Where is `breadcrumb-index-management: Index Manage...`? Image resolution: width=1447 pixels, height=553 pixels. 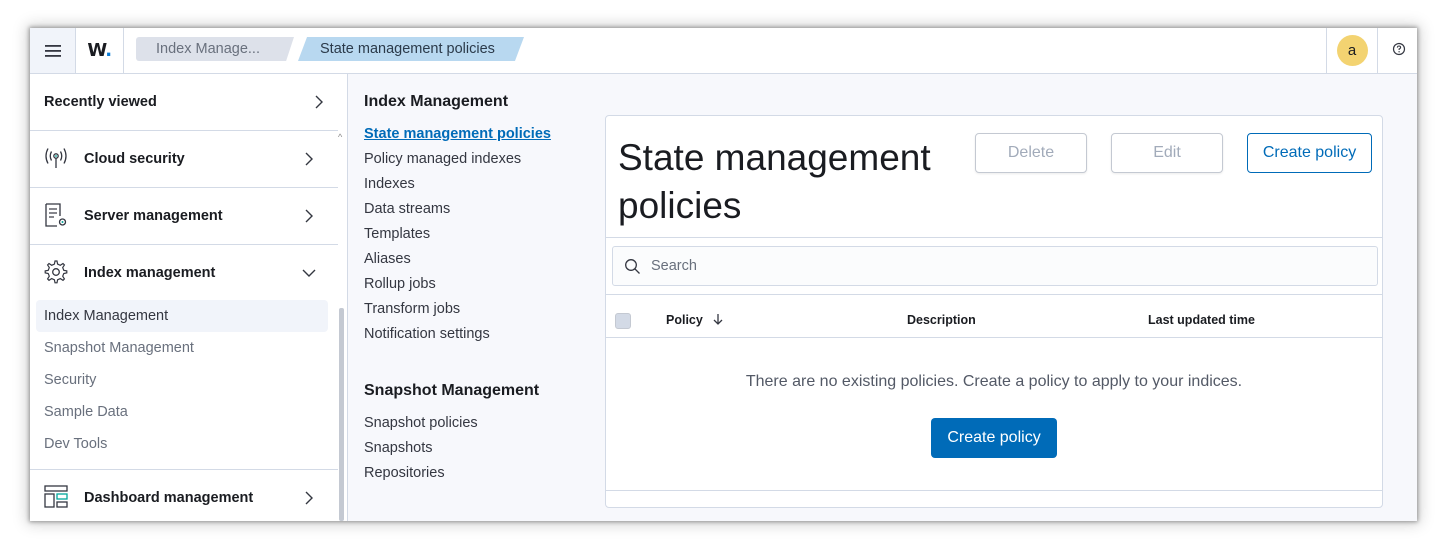
breadcrumb-index-management: Index Manage... is located at coordinates (215, 49).